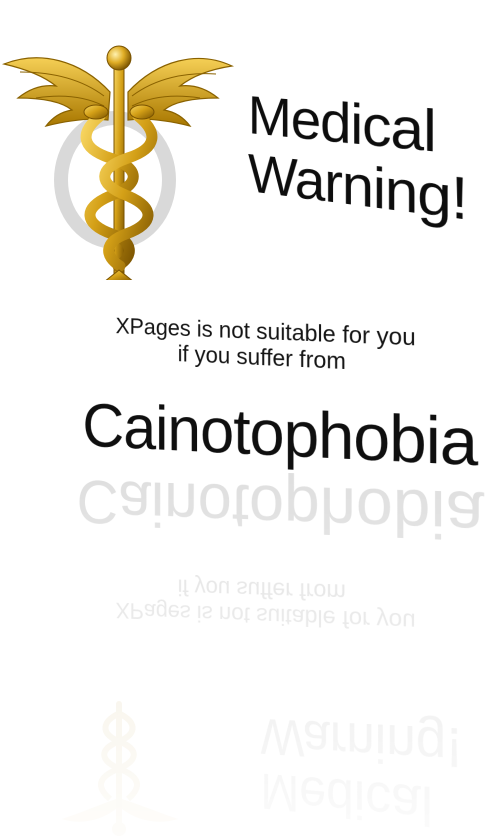 This screenshot has width=494, height=839. I want to click on warning-title: Medical Warning!, so click(371, 162).